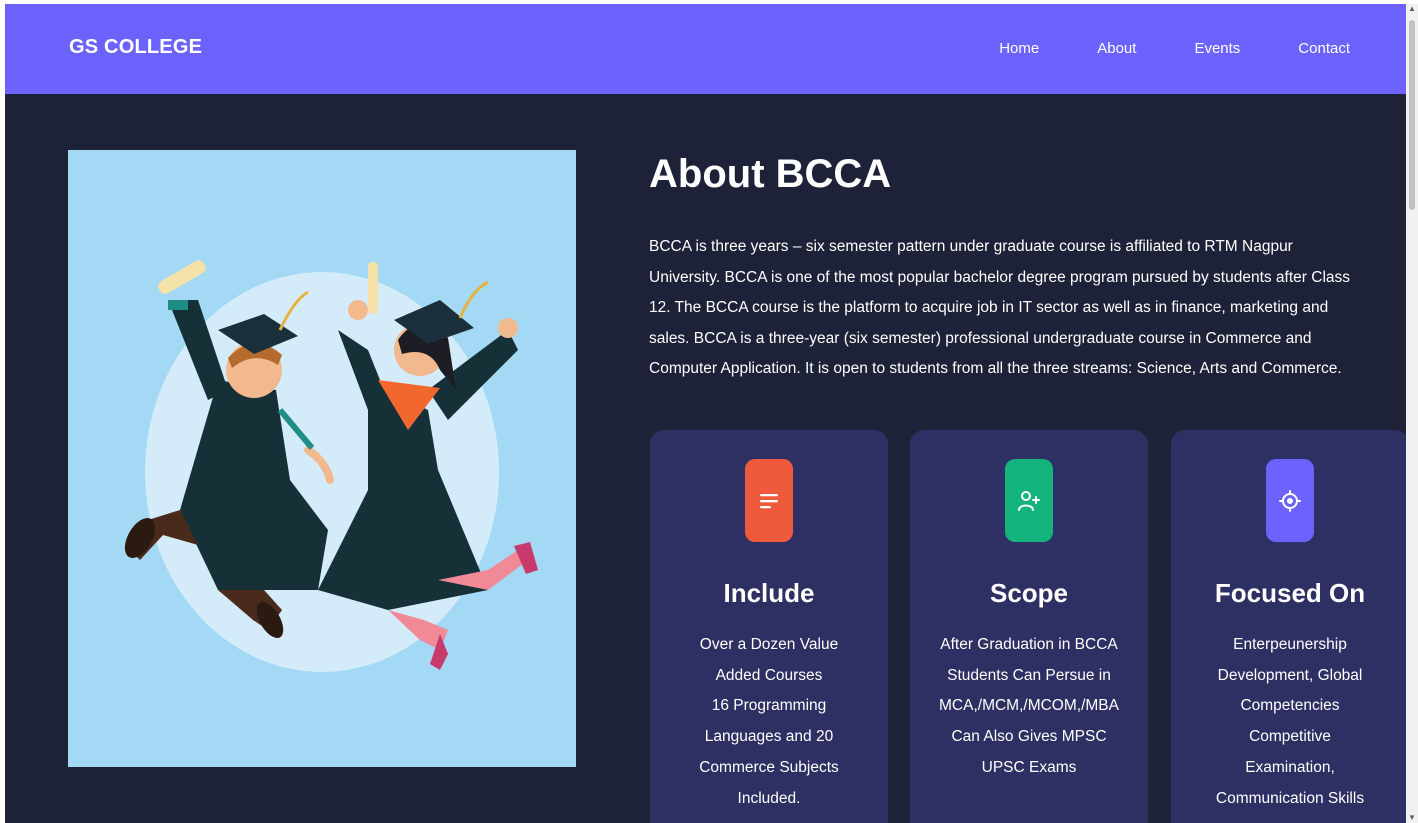  What do you see at coordinates (1290, 593) in the screenshot?
I see `card-title: Focused On` at bounding box center [1290, 593].